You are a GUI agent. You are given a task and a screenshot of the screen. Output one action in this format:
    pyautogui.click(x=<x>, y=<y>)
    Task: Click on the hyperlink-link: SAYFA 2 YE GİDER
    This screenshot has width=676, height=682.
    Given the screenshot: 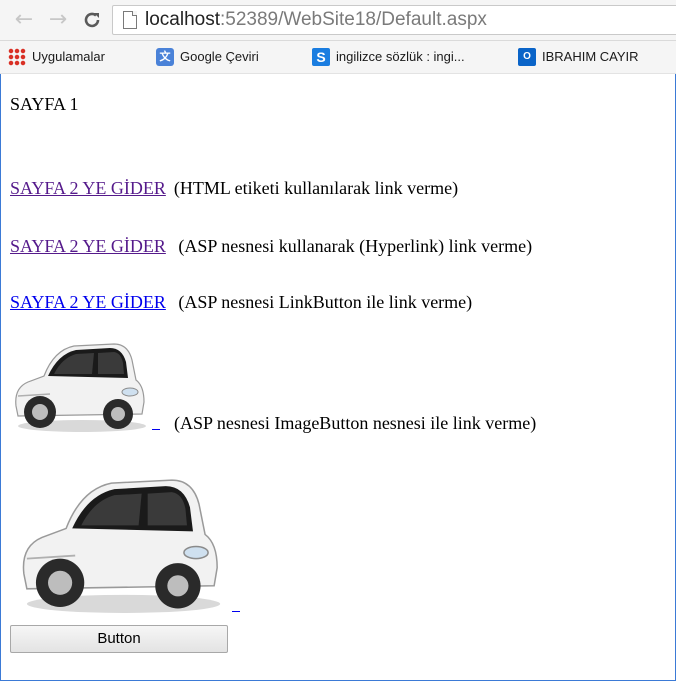 What is the action you would take?
    pyautogui.click(x=88, y=246)
    